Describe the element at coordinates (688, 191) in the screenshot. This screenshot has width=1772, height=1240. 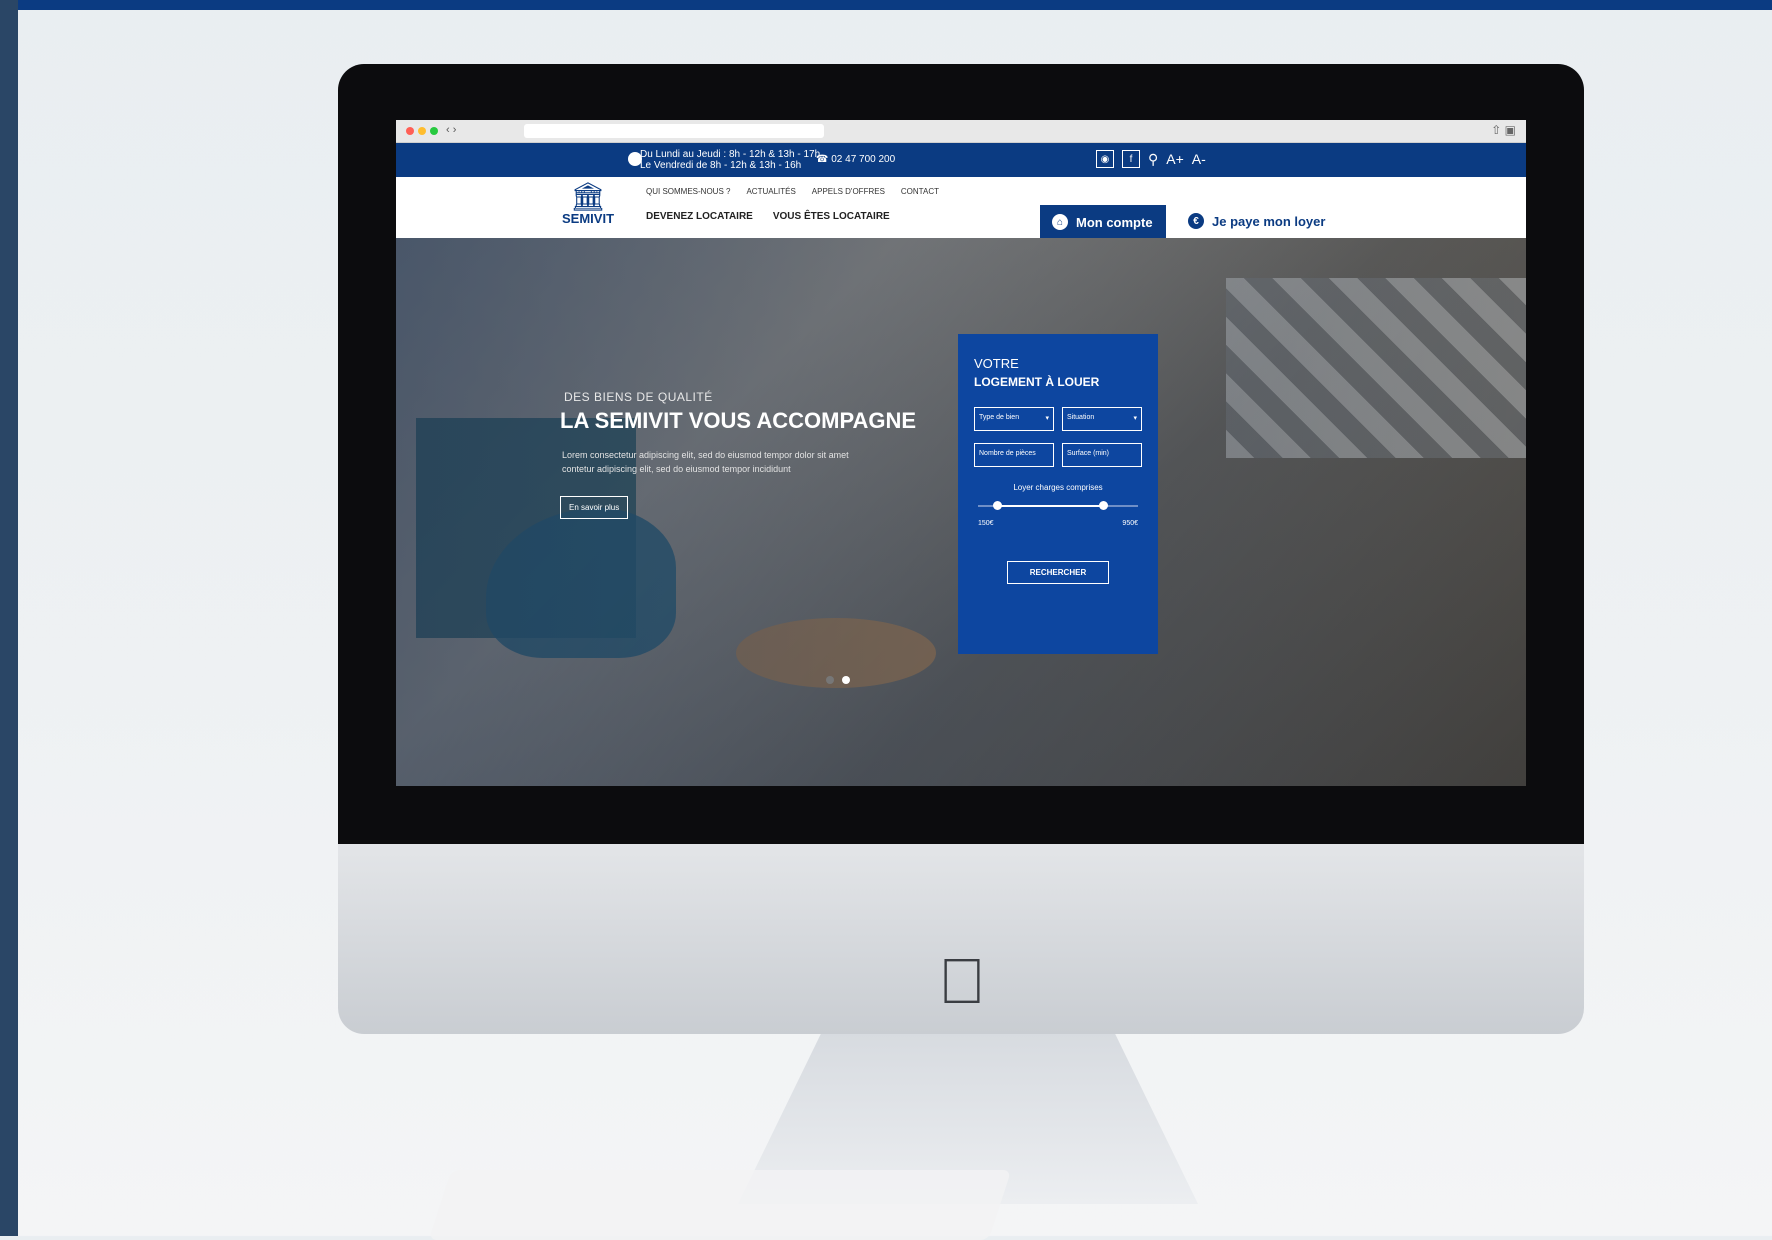
I see `nav-qui-sommes-nous: QUI SOMMES-NOUS ?` at that location.